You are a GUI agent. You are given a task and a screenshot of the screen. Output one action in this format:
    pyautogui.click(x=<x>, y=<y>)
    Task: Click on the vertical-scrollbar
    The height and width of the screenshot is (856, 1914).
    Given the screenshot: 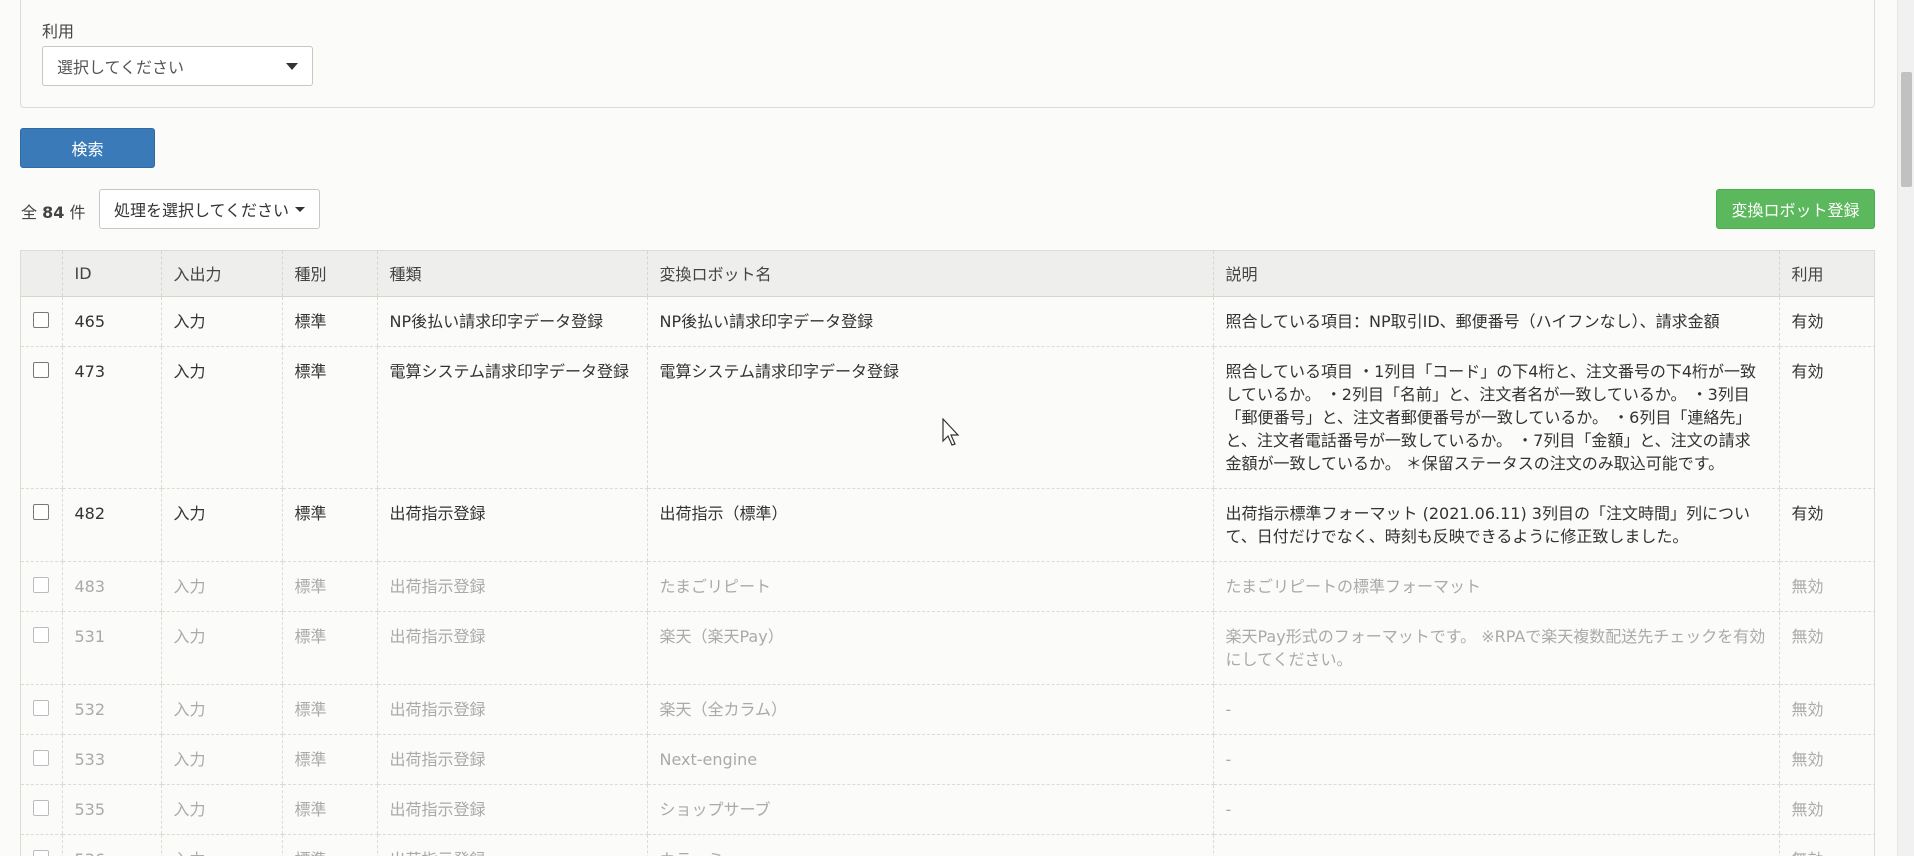 What is the action you would take?
    pyautogui.click(x=1905, y=428)
    